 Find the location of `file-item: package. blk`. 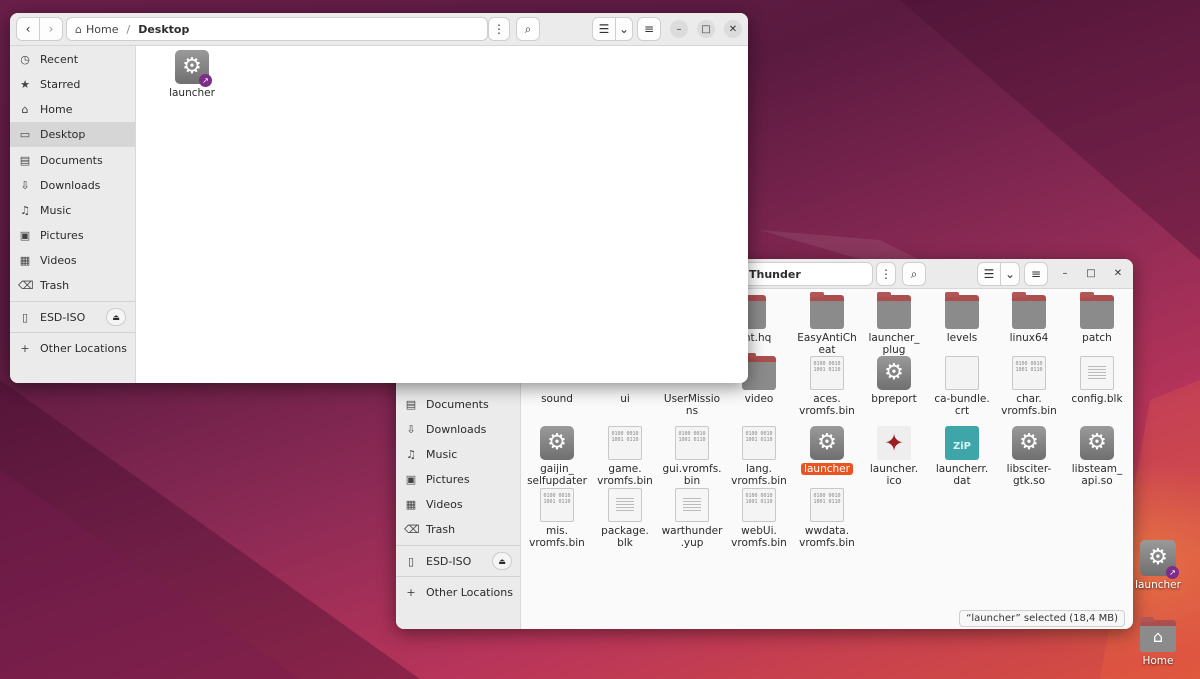

file-item: package. blk is located at coordinates (625, 518).